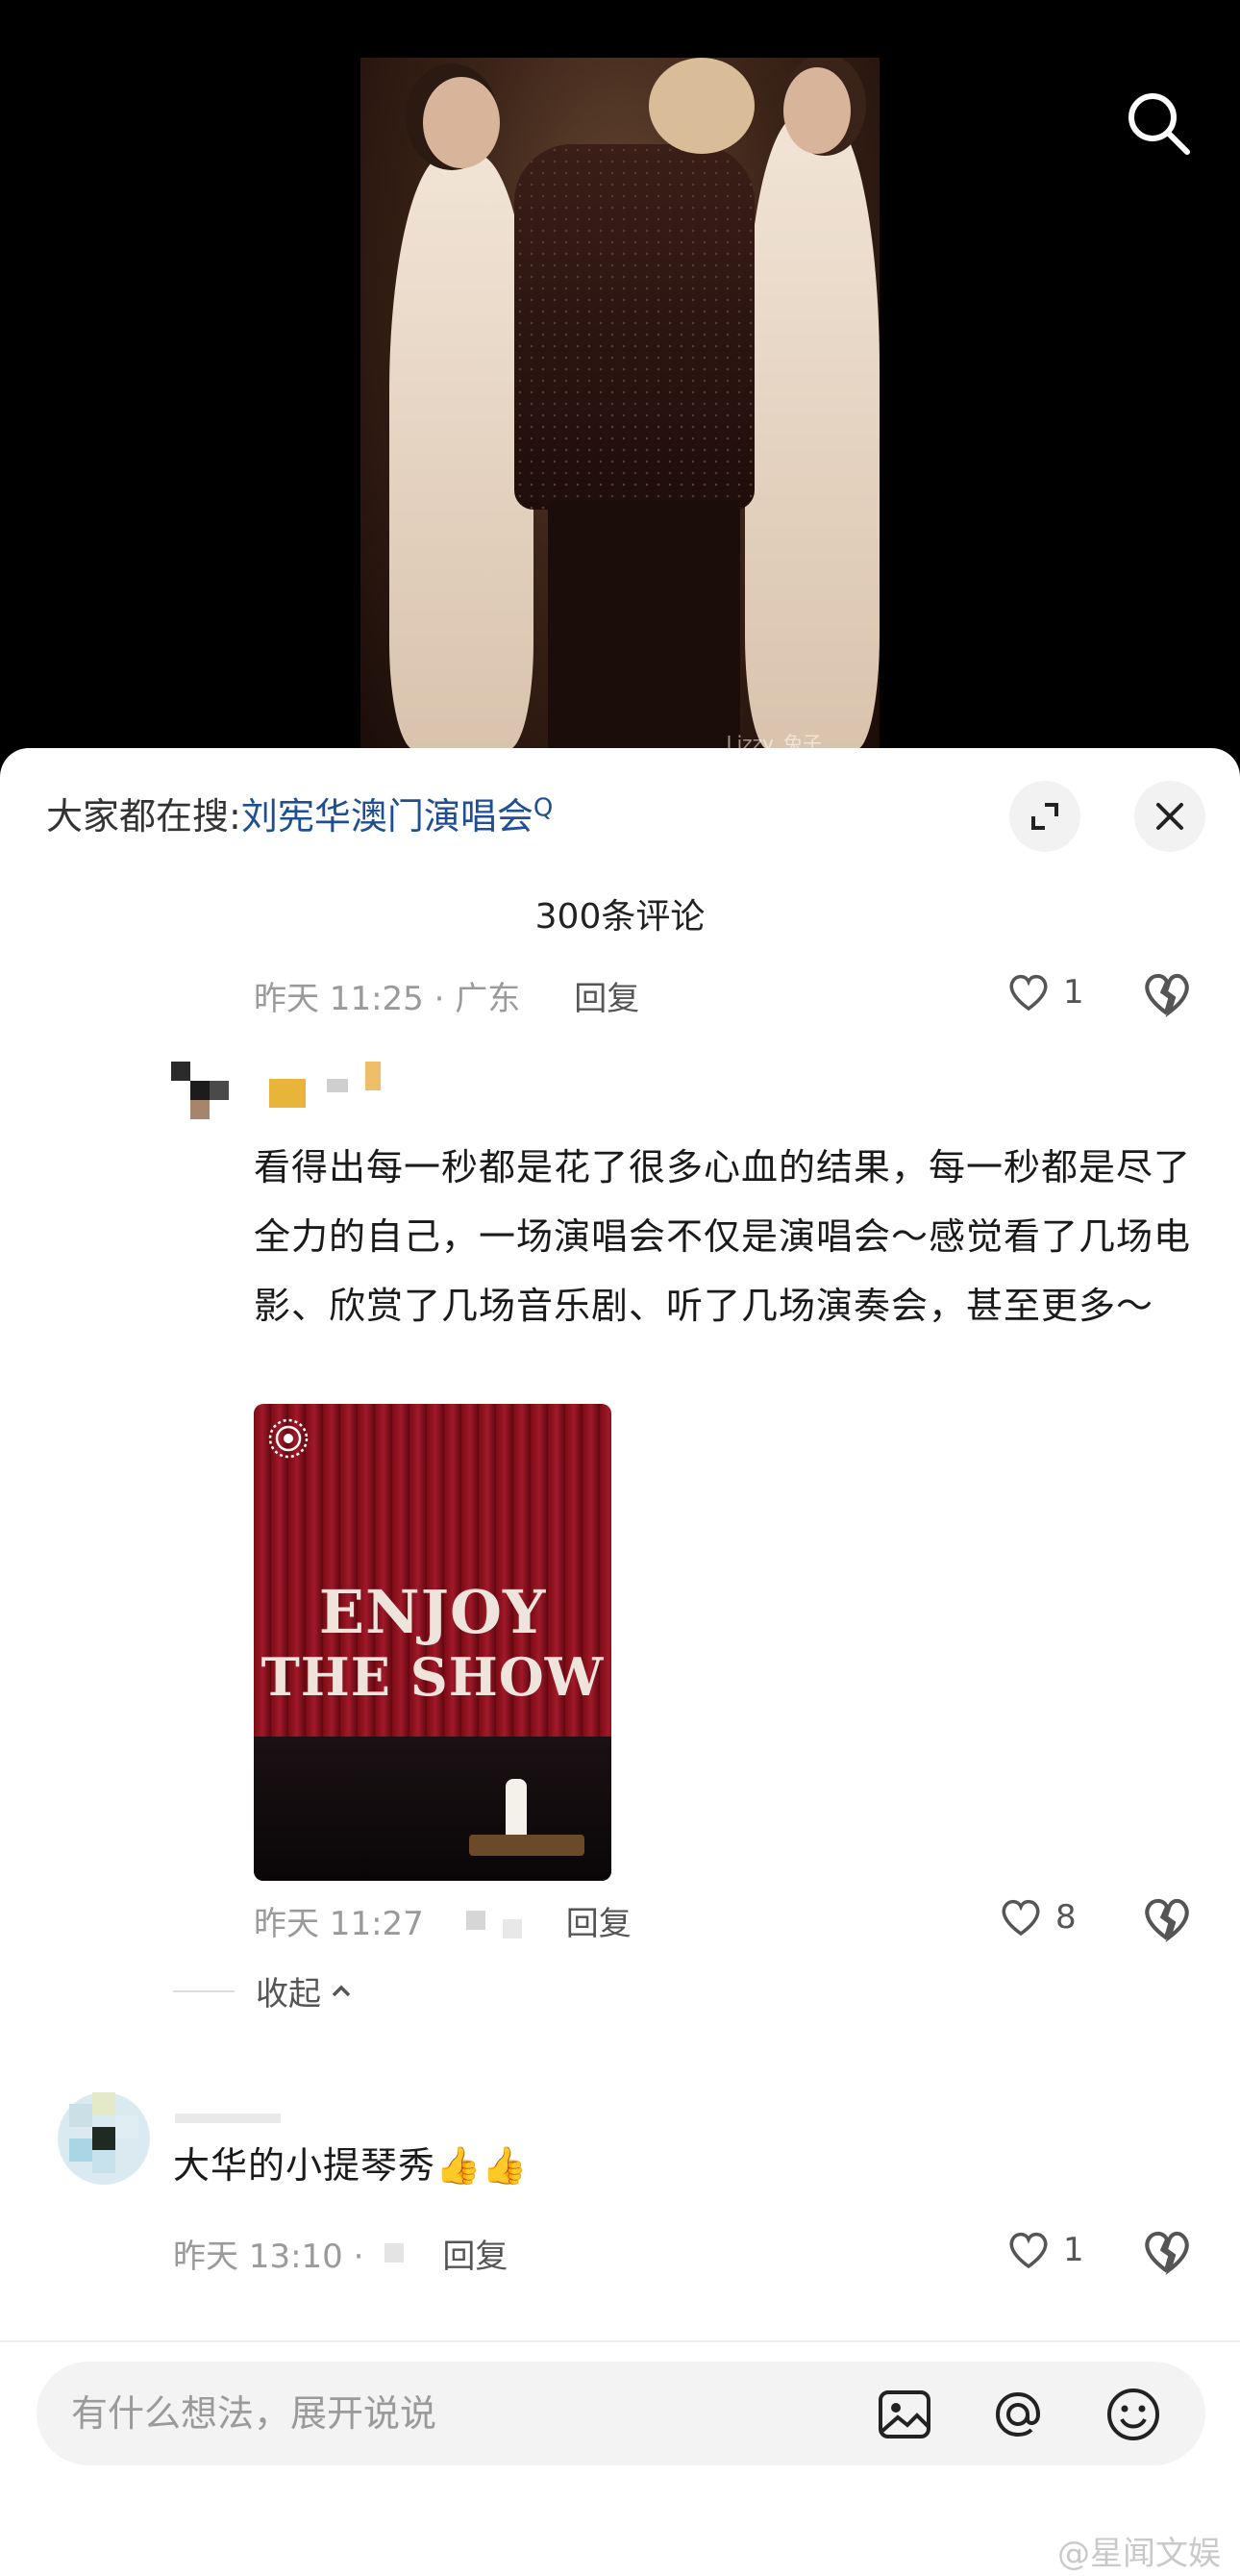  I want to click on image-caption-line1: ENJOY, so click(432, 1612).